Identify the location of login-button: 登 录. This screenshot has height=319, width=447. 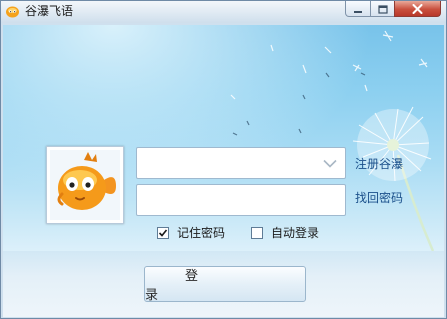
(225, 284).